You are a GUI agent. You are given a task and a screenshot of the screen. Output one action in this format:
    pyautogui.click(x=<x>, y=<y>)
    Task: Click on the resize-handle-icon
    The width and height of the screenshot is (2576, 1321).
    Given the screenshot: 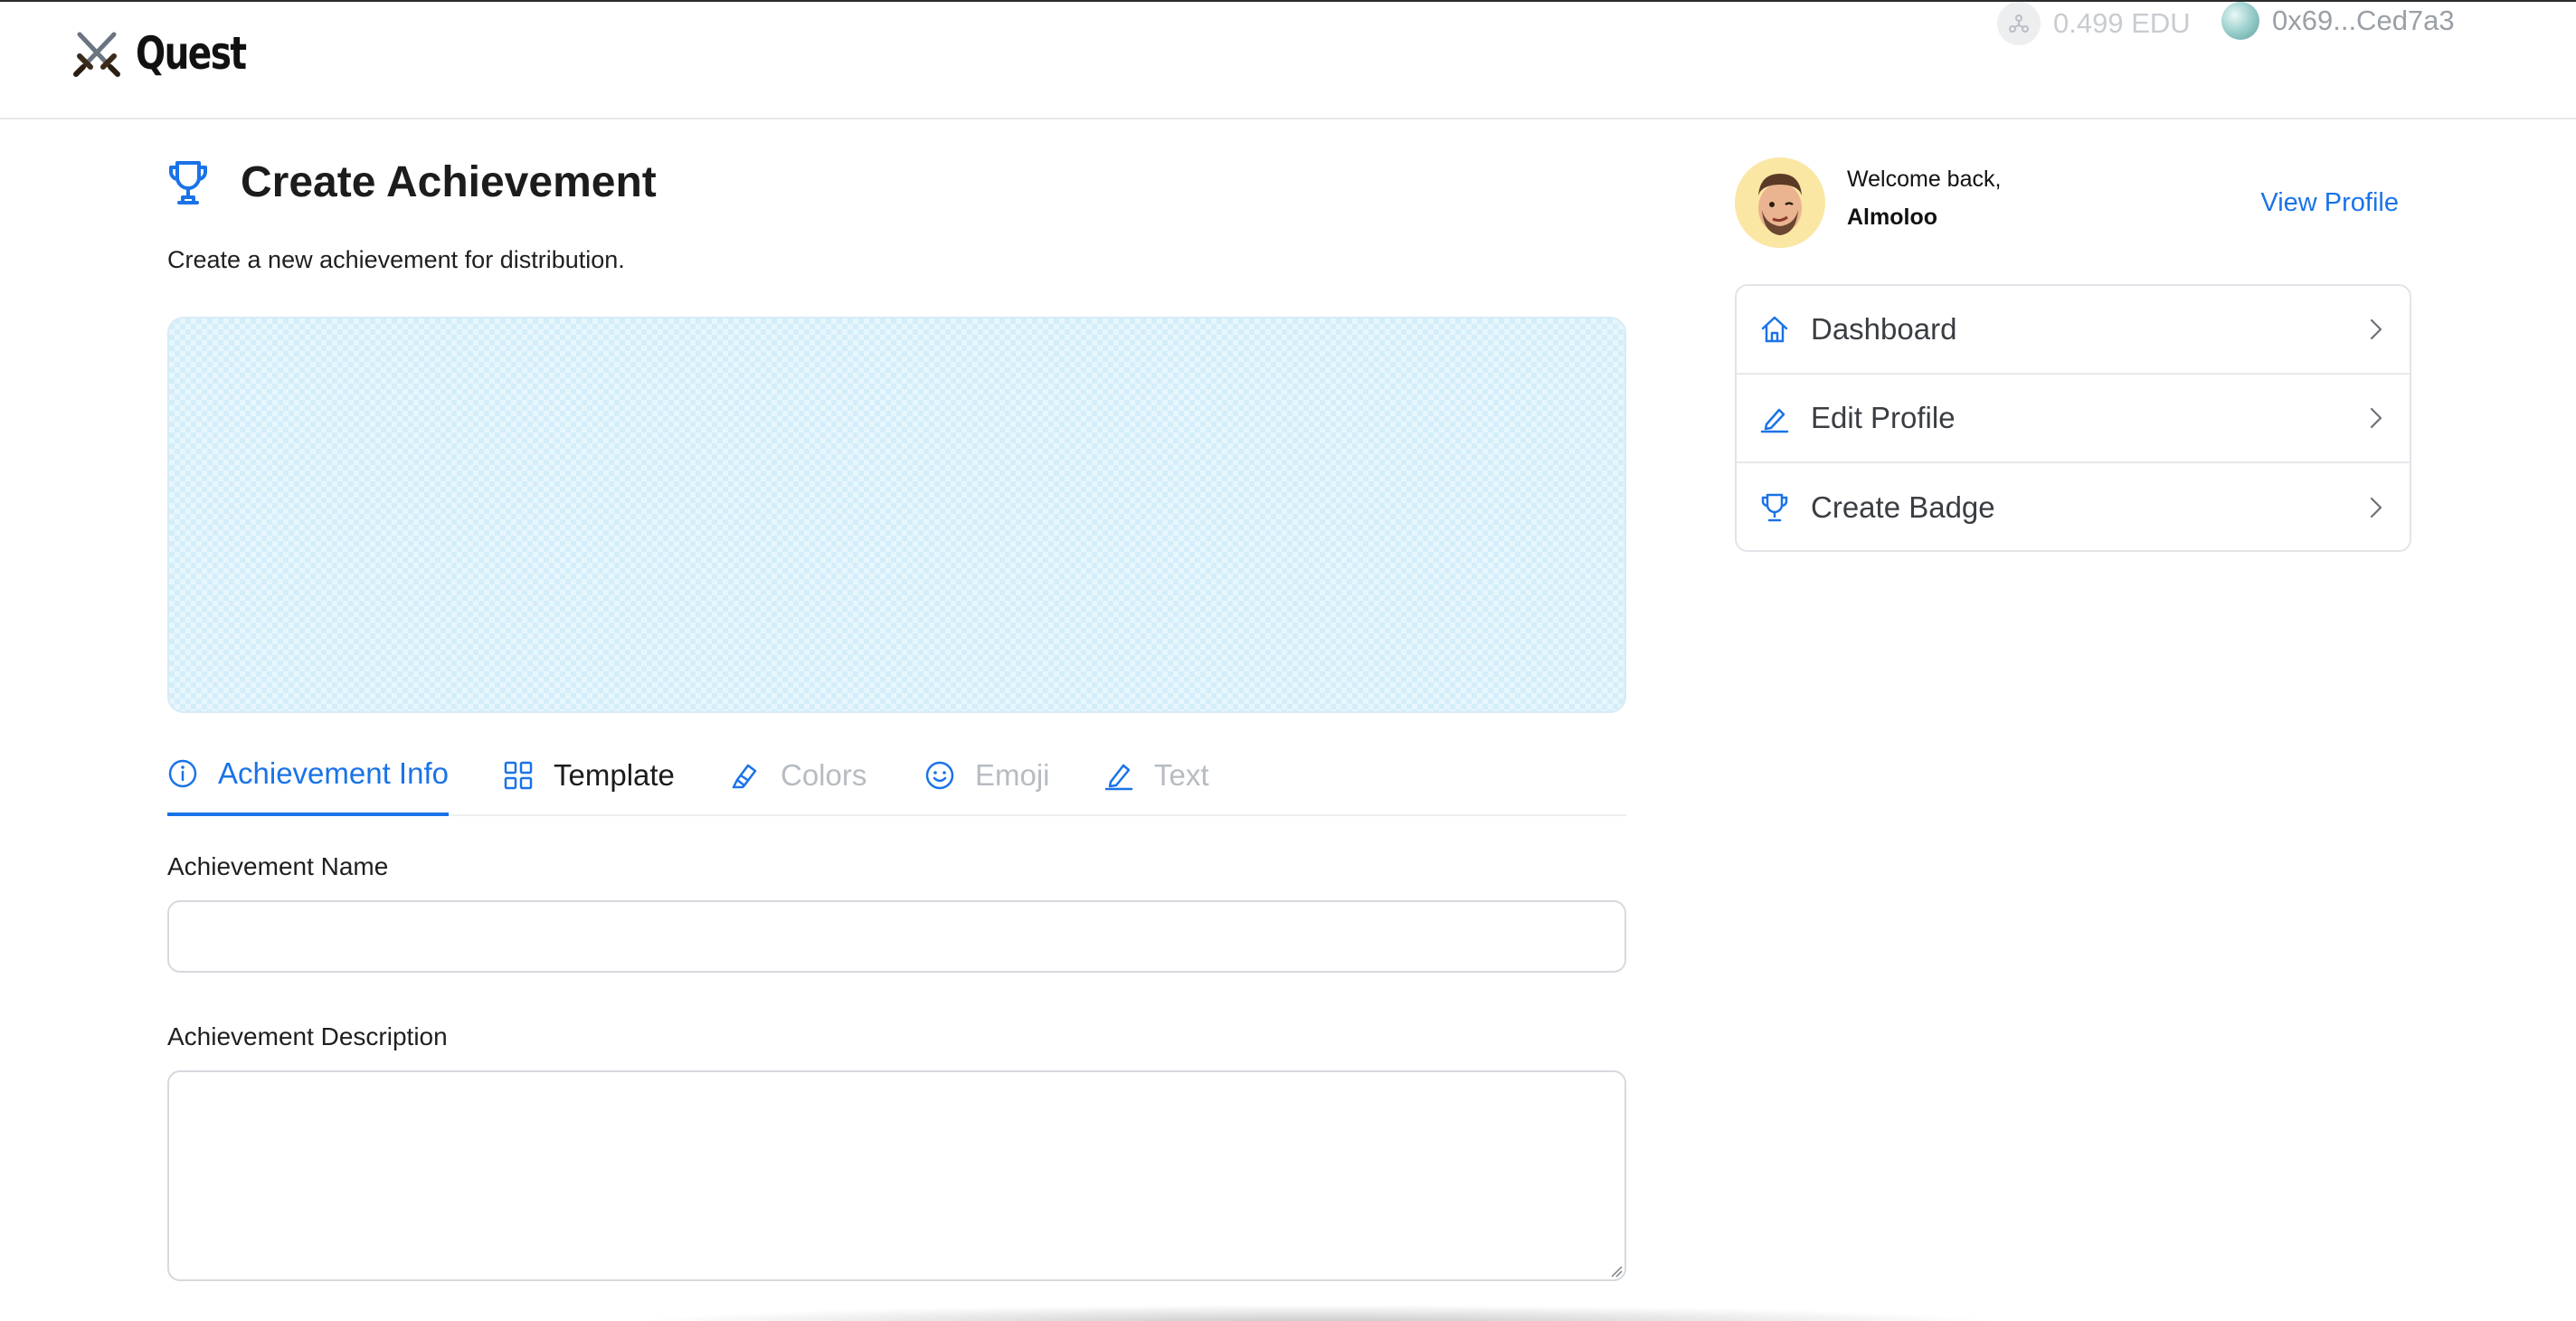 What is the action you would take?
    pyautogui.click(x=1616, y=1270)
    